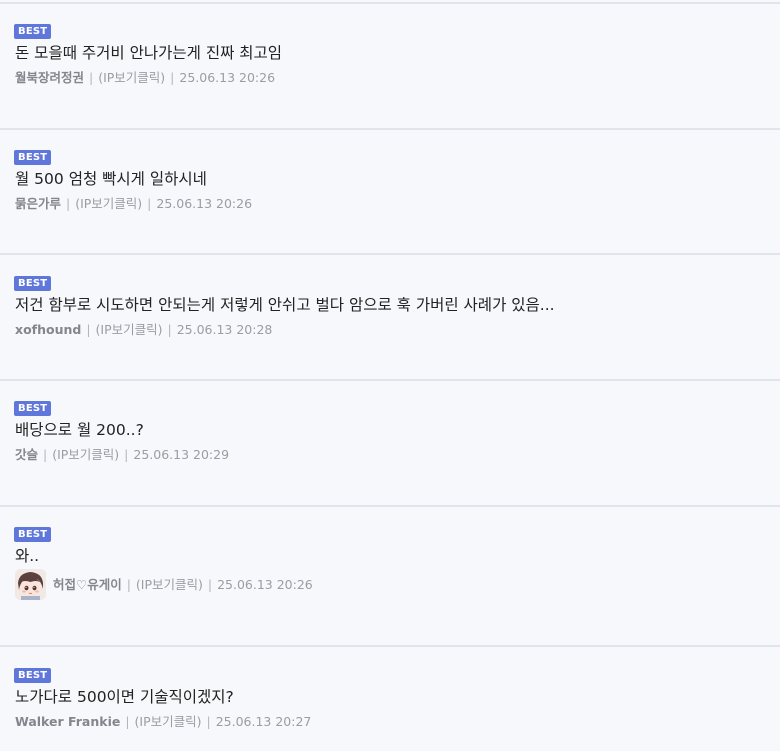 The height and width of the screenshot is (751, 780). I want to click on author-name: 허접♡유게이, so click(87, 584).